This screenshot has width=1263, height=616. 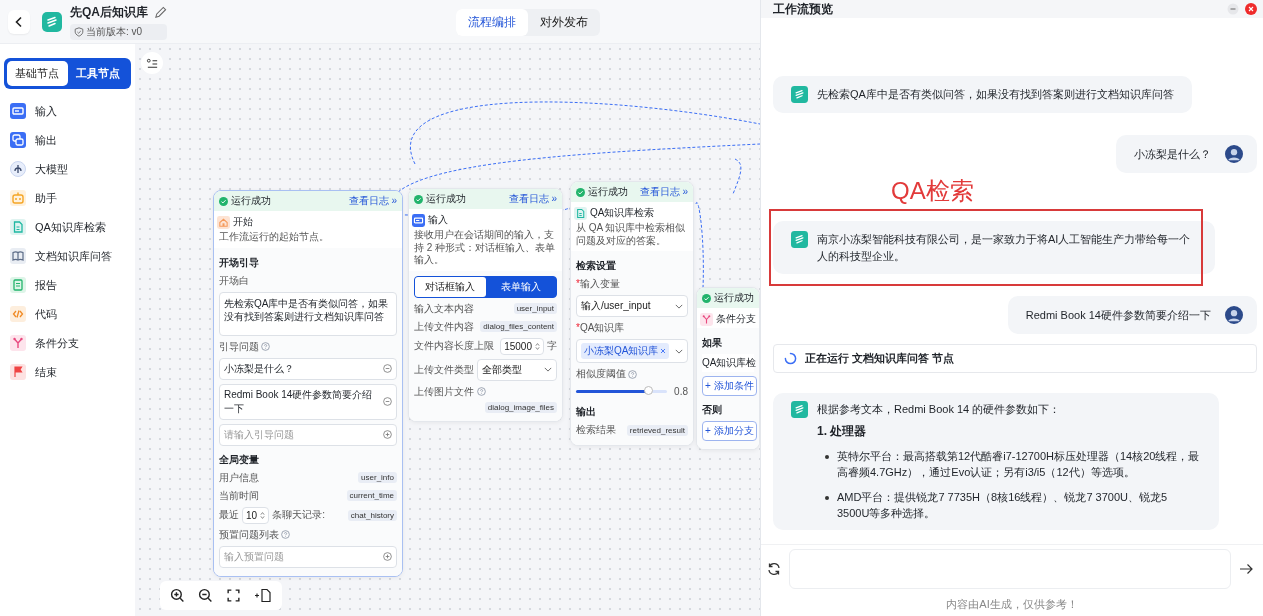 I want to click on minimize-icon, so click(x=1233, y=9).